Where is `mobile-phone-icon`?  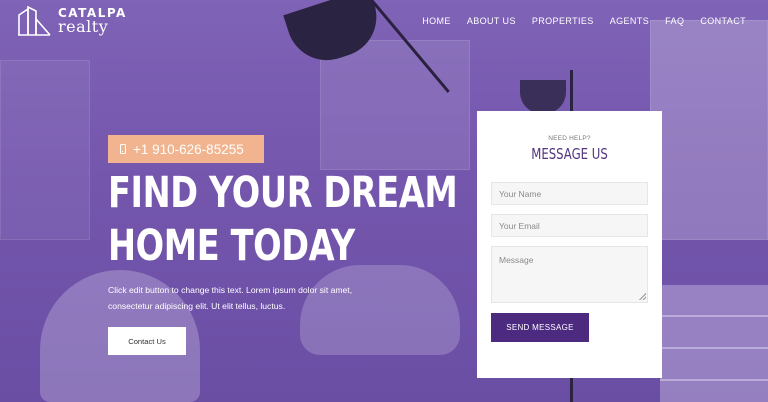 mobile-phone-icon is located at coordinates (123, 149).